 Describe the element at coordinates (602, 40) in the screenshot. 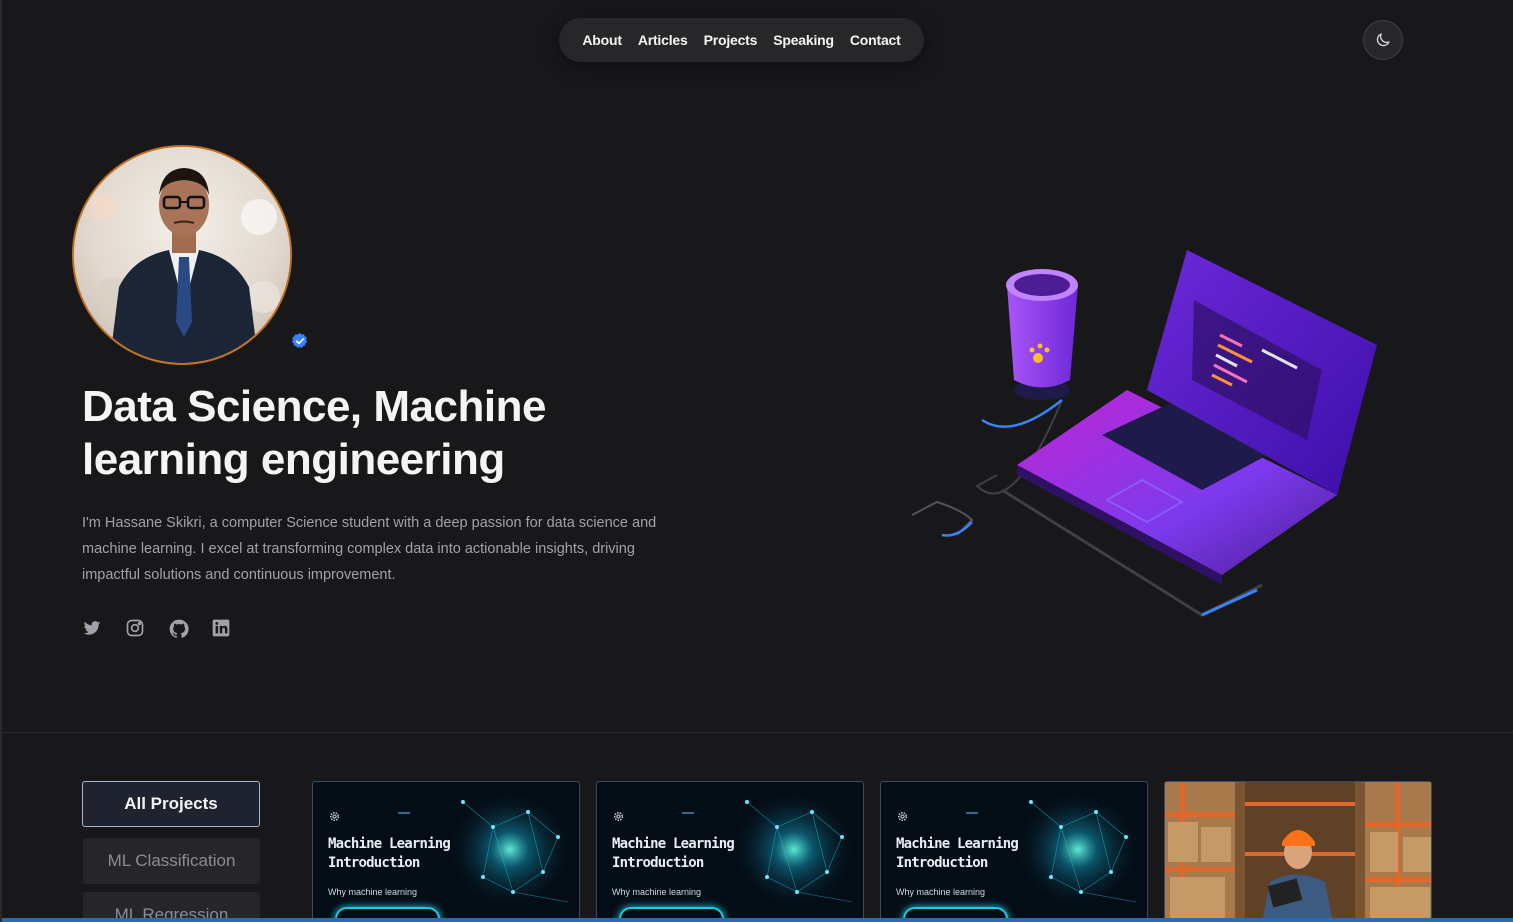

I see `nav-about: About` at that location.